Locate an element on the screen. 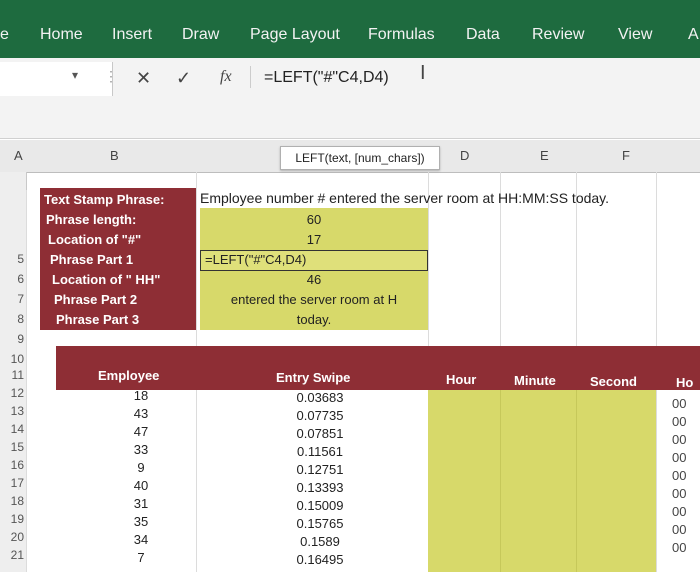  label-phrase-part-3: Phrase Part 3 is located at coordinates (98, 319).